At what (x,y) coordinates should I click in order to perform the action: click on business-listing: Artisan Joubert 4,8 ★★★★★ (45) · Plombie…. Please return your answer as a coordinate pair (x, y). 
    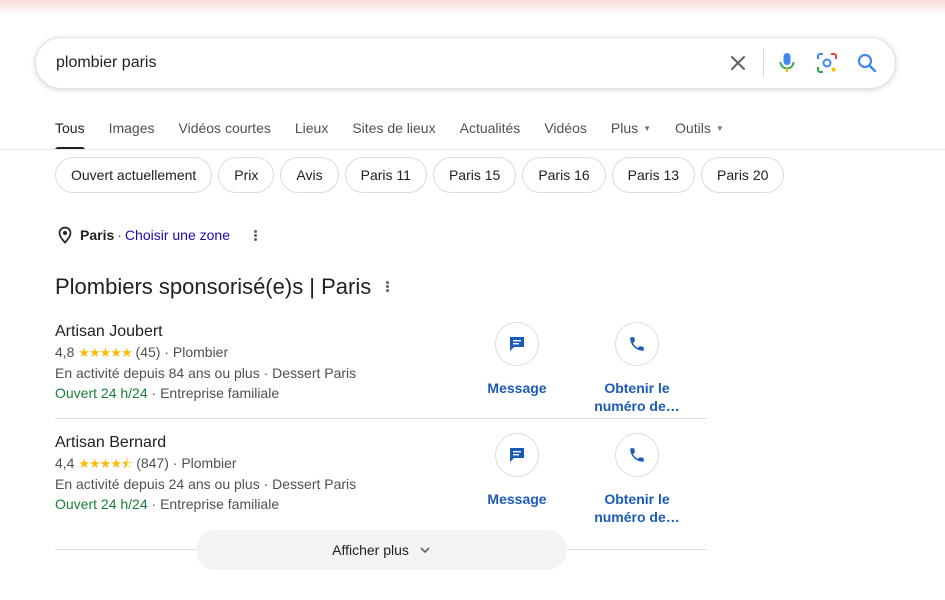
    Looking at the image, I should click on (381, 370).